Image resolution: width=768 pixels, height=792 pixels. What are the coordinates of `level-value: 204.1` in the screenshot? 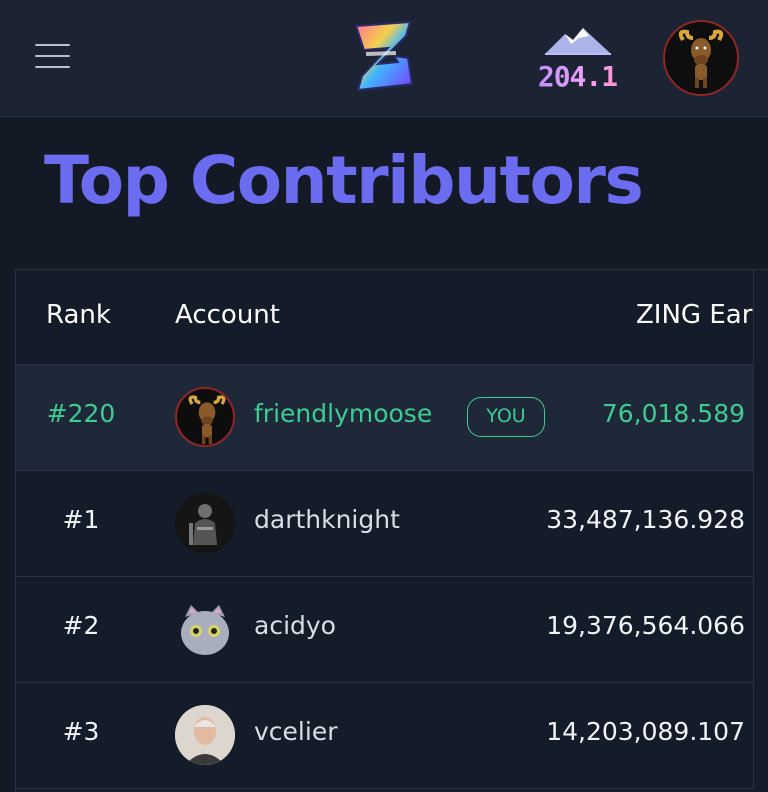 It's located at (577, 76).